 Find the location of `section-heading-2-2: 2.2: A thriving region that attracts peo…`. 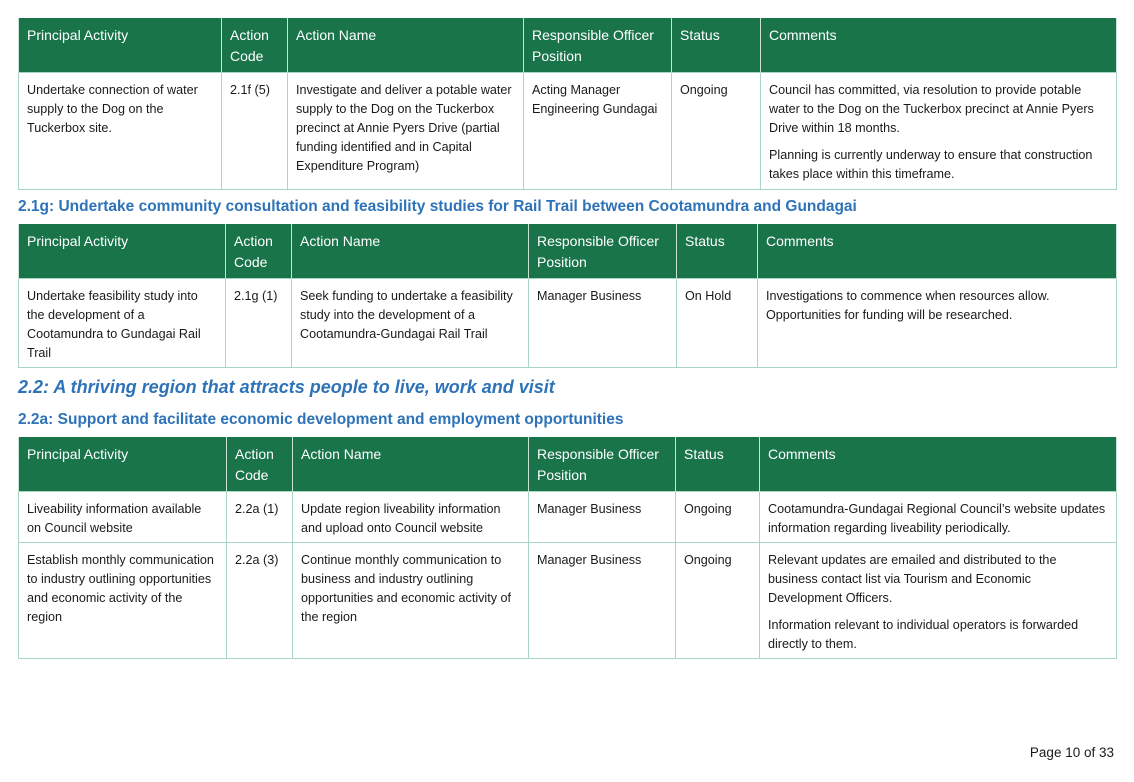

section-heading-2-2: 2.2: A thriving region that attracts peo… is located at coordinates (286, 387).